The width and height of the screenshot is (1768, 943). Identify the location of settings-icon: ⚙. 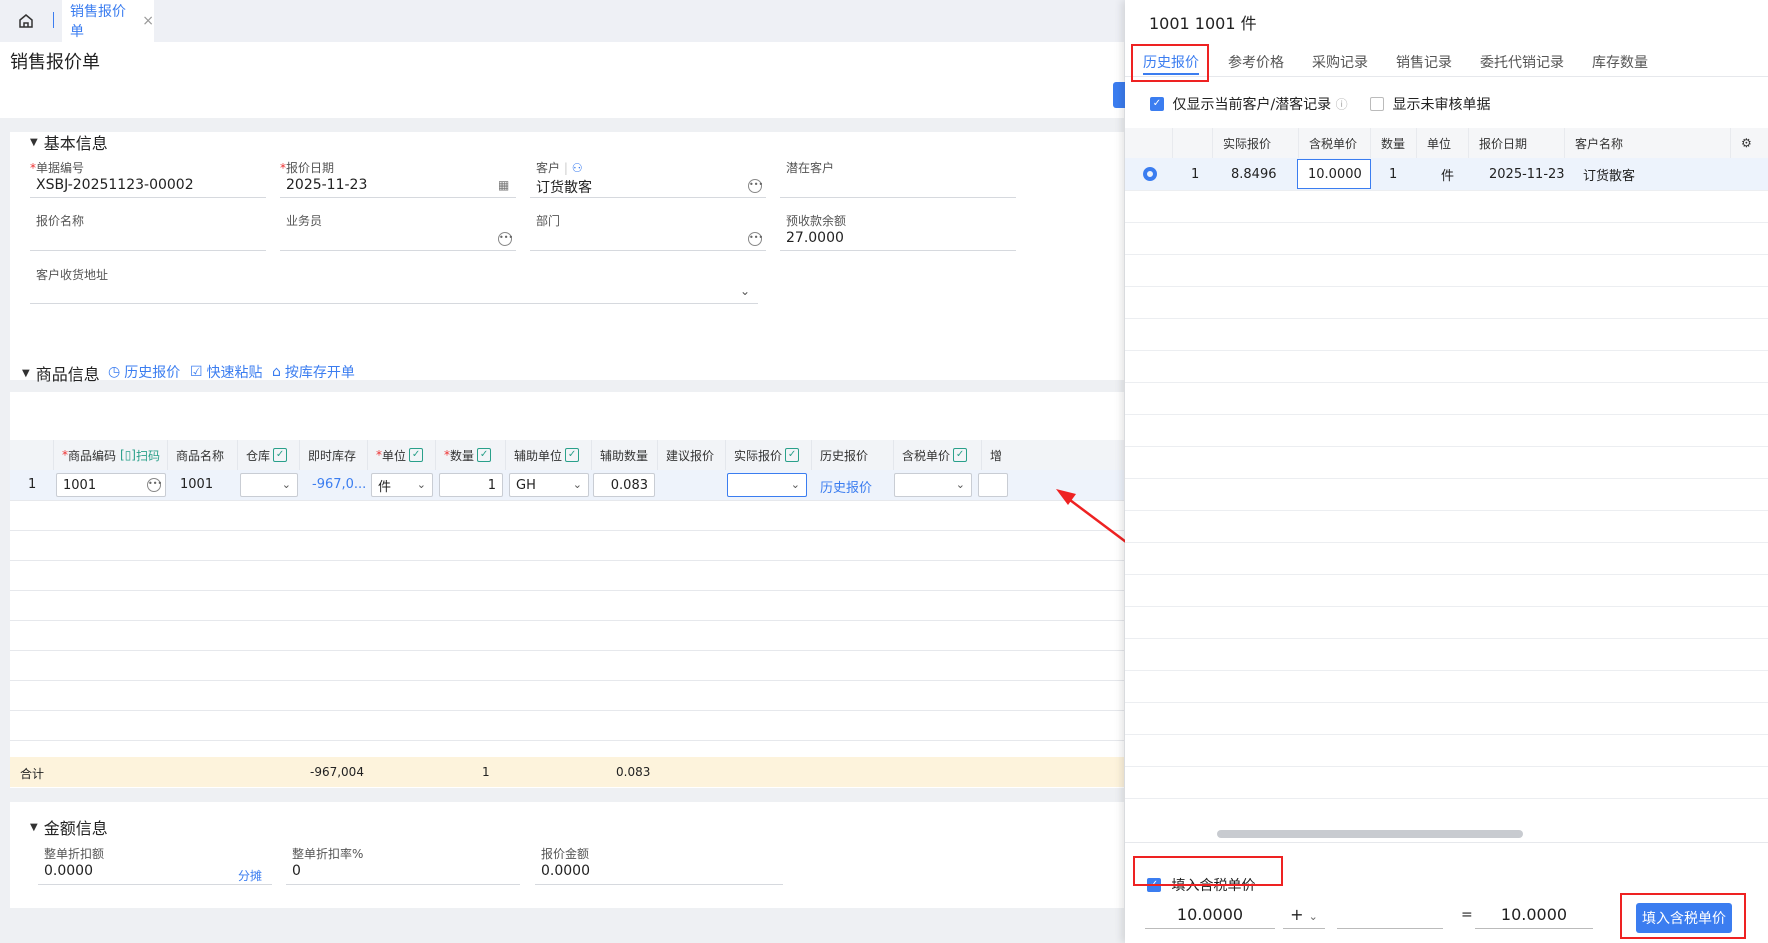
(1749, 143).